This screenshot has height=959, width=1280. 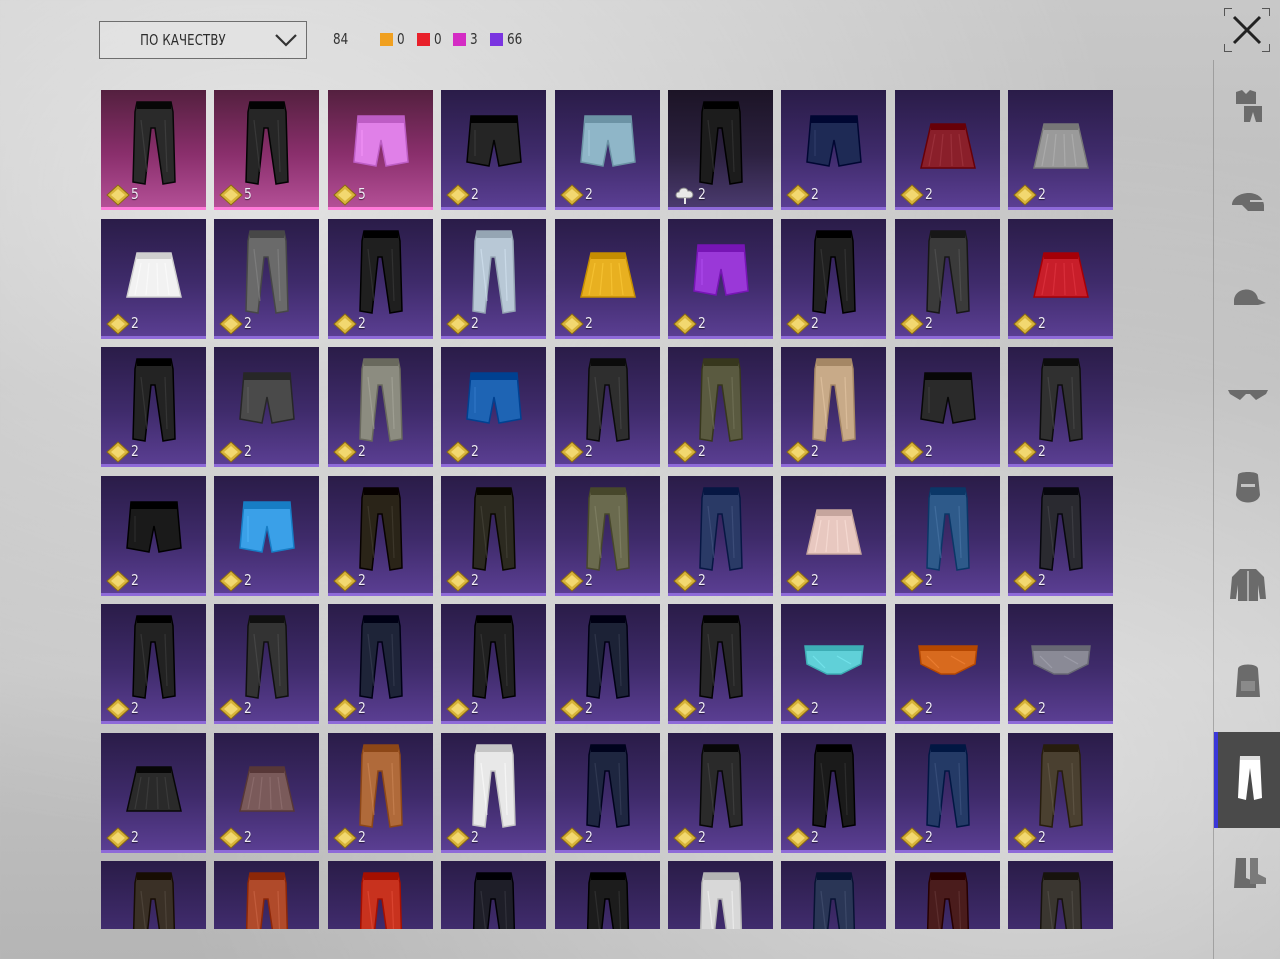 What do you see at coordinates (1247, 780) in the screenshot?
I see `category-tab-pants` at bounding box center [1247, 780].